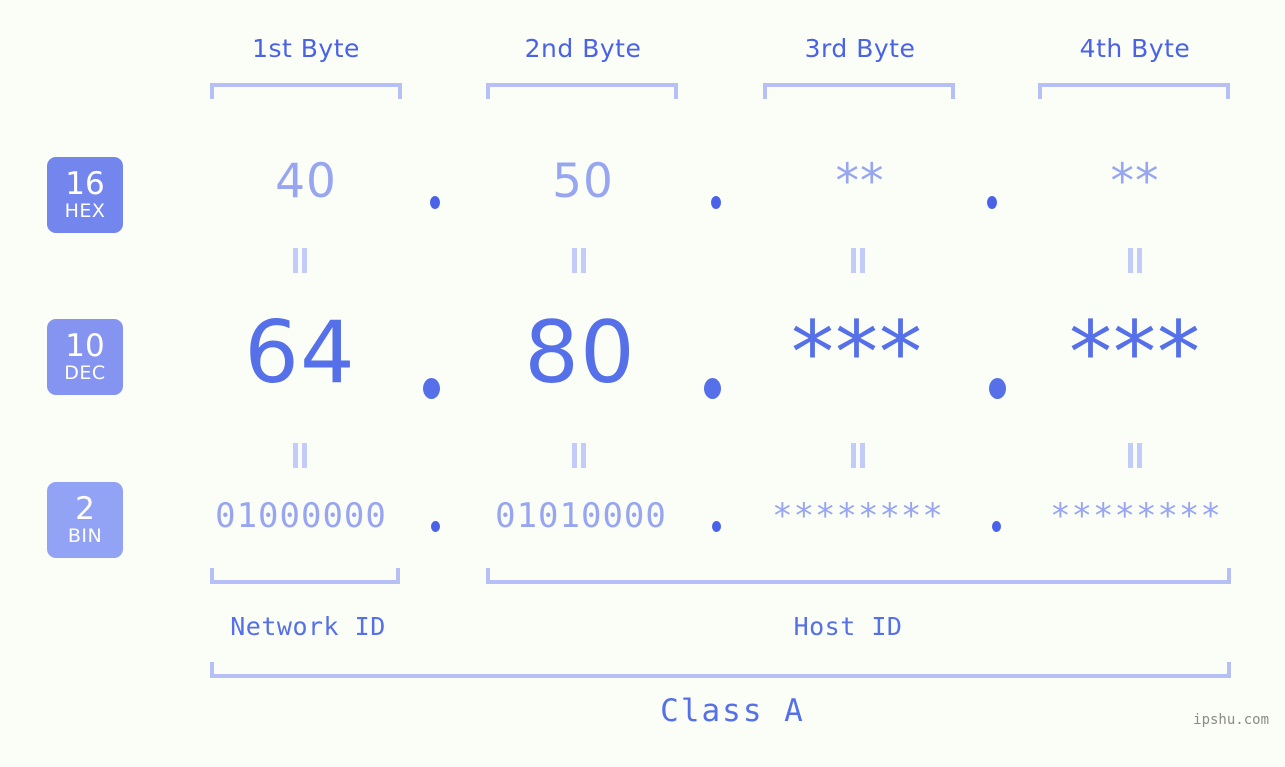  What do you see at coordinates (305, 576) in the screenshot?
I see `network-id-bracket` at bounding box center [305, 576].